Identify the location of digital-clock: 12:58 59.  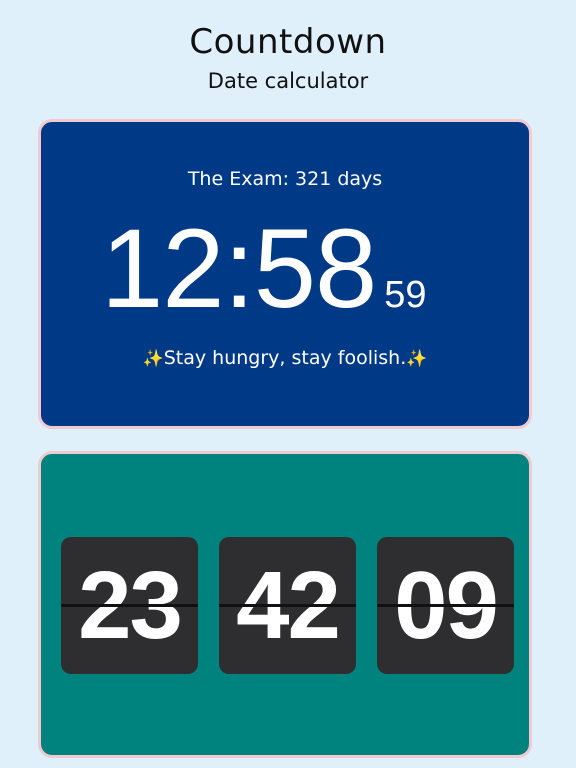
(264, 269).